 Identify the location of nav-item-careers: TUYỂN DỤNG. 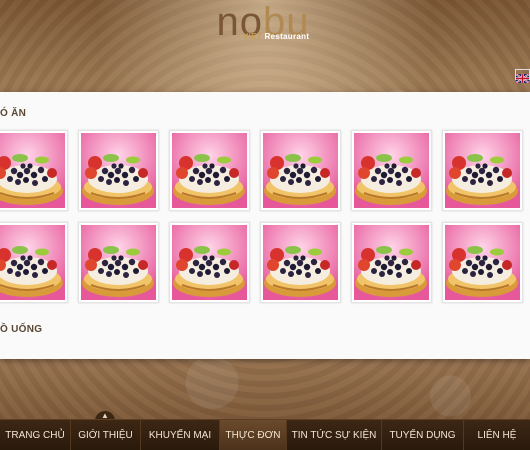
(423, 435).